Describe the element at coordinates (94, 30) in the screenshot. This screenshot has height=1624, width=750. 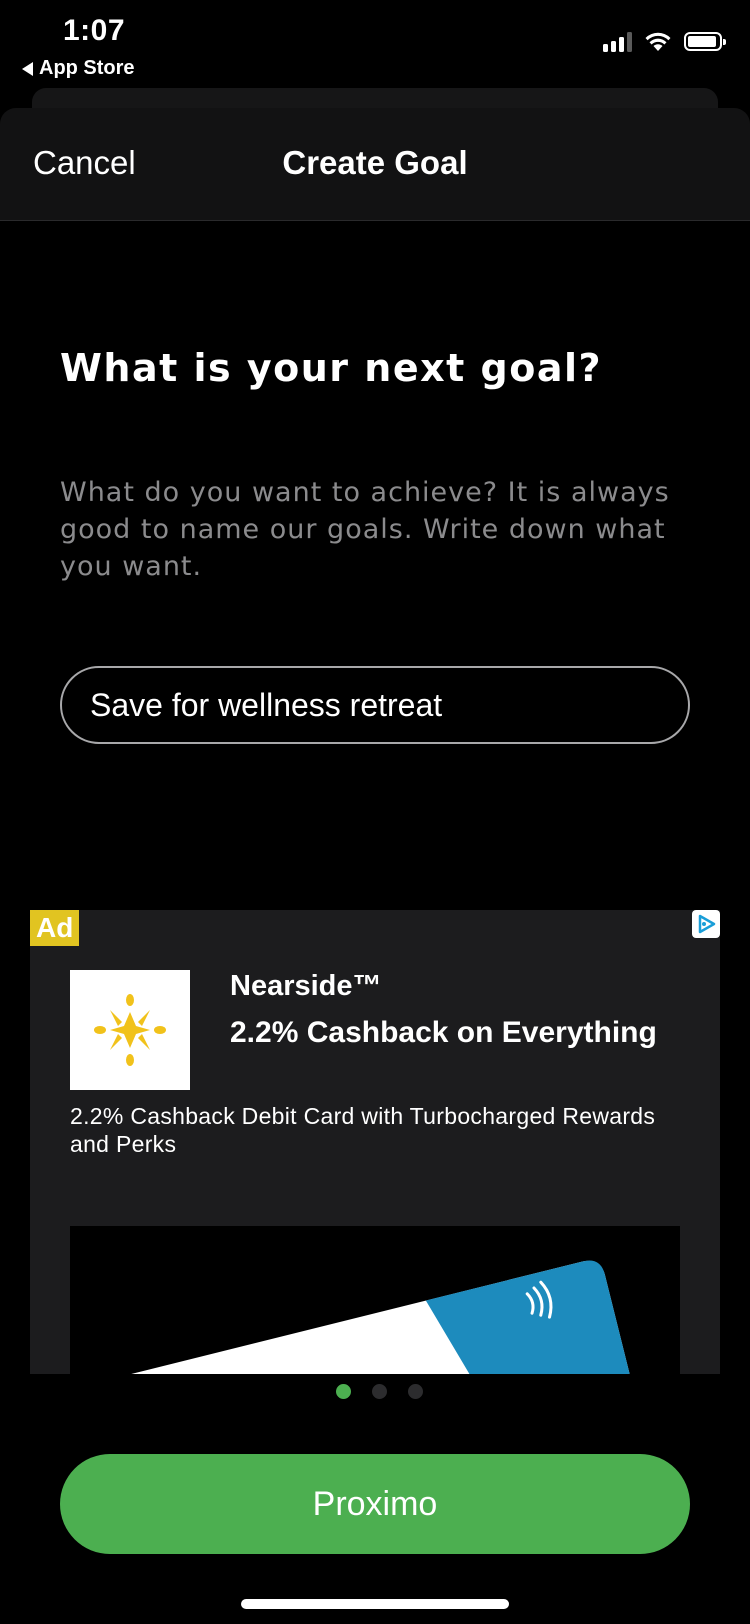
I see `status-time: 1:07` at that location.